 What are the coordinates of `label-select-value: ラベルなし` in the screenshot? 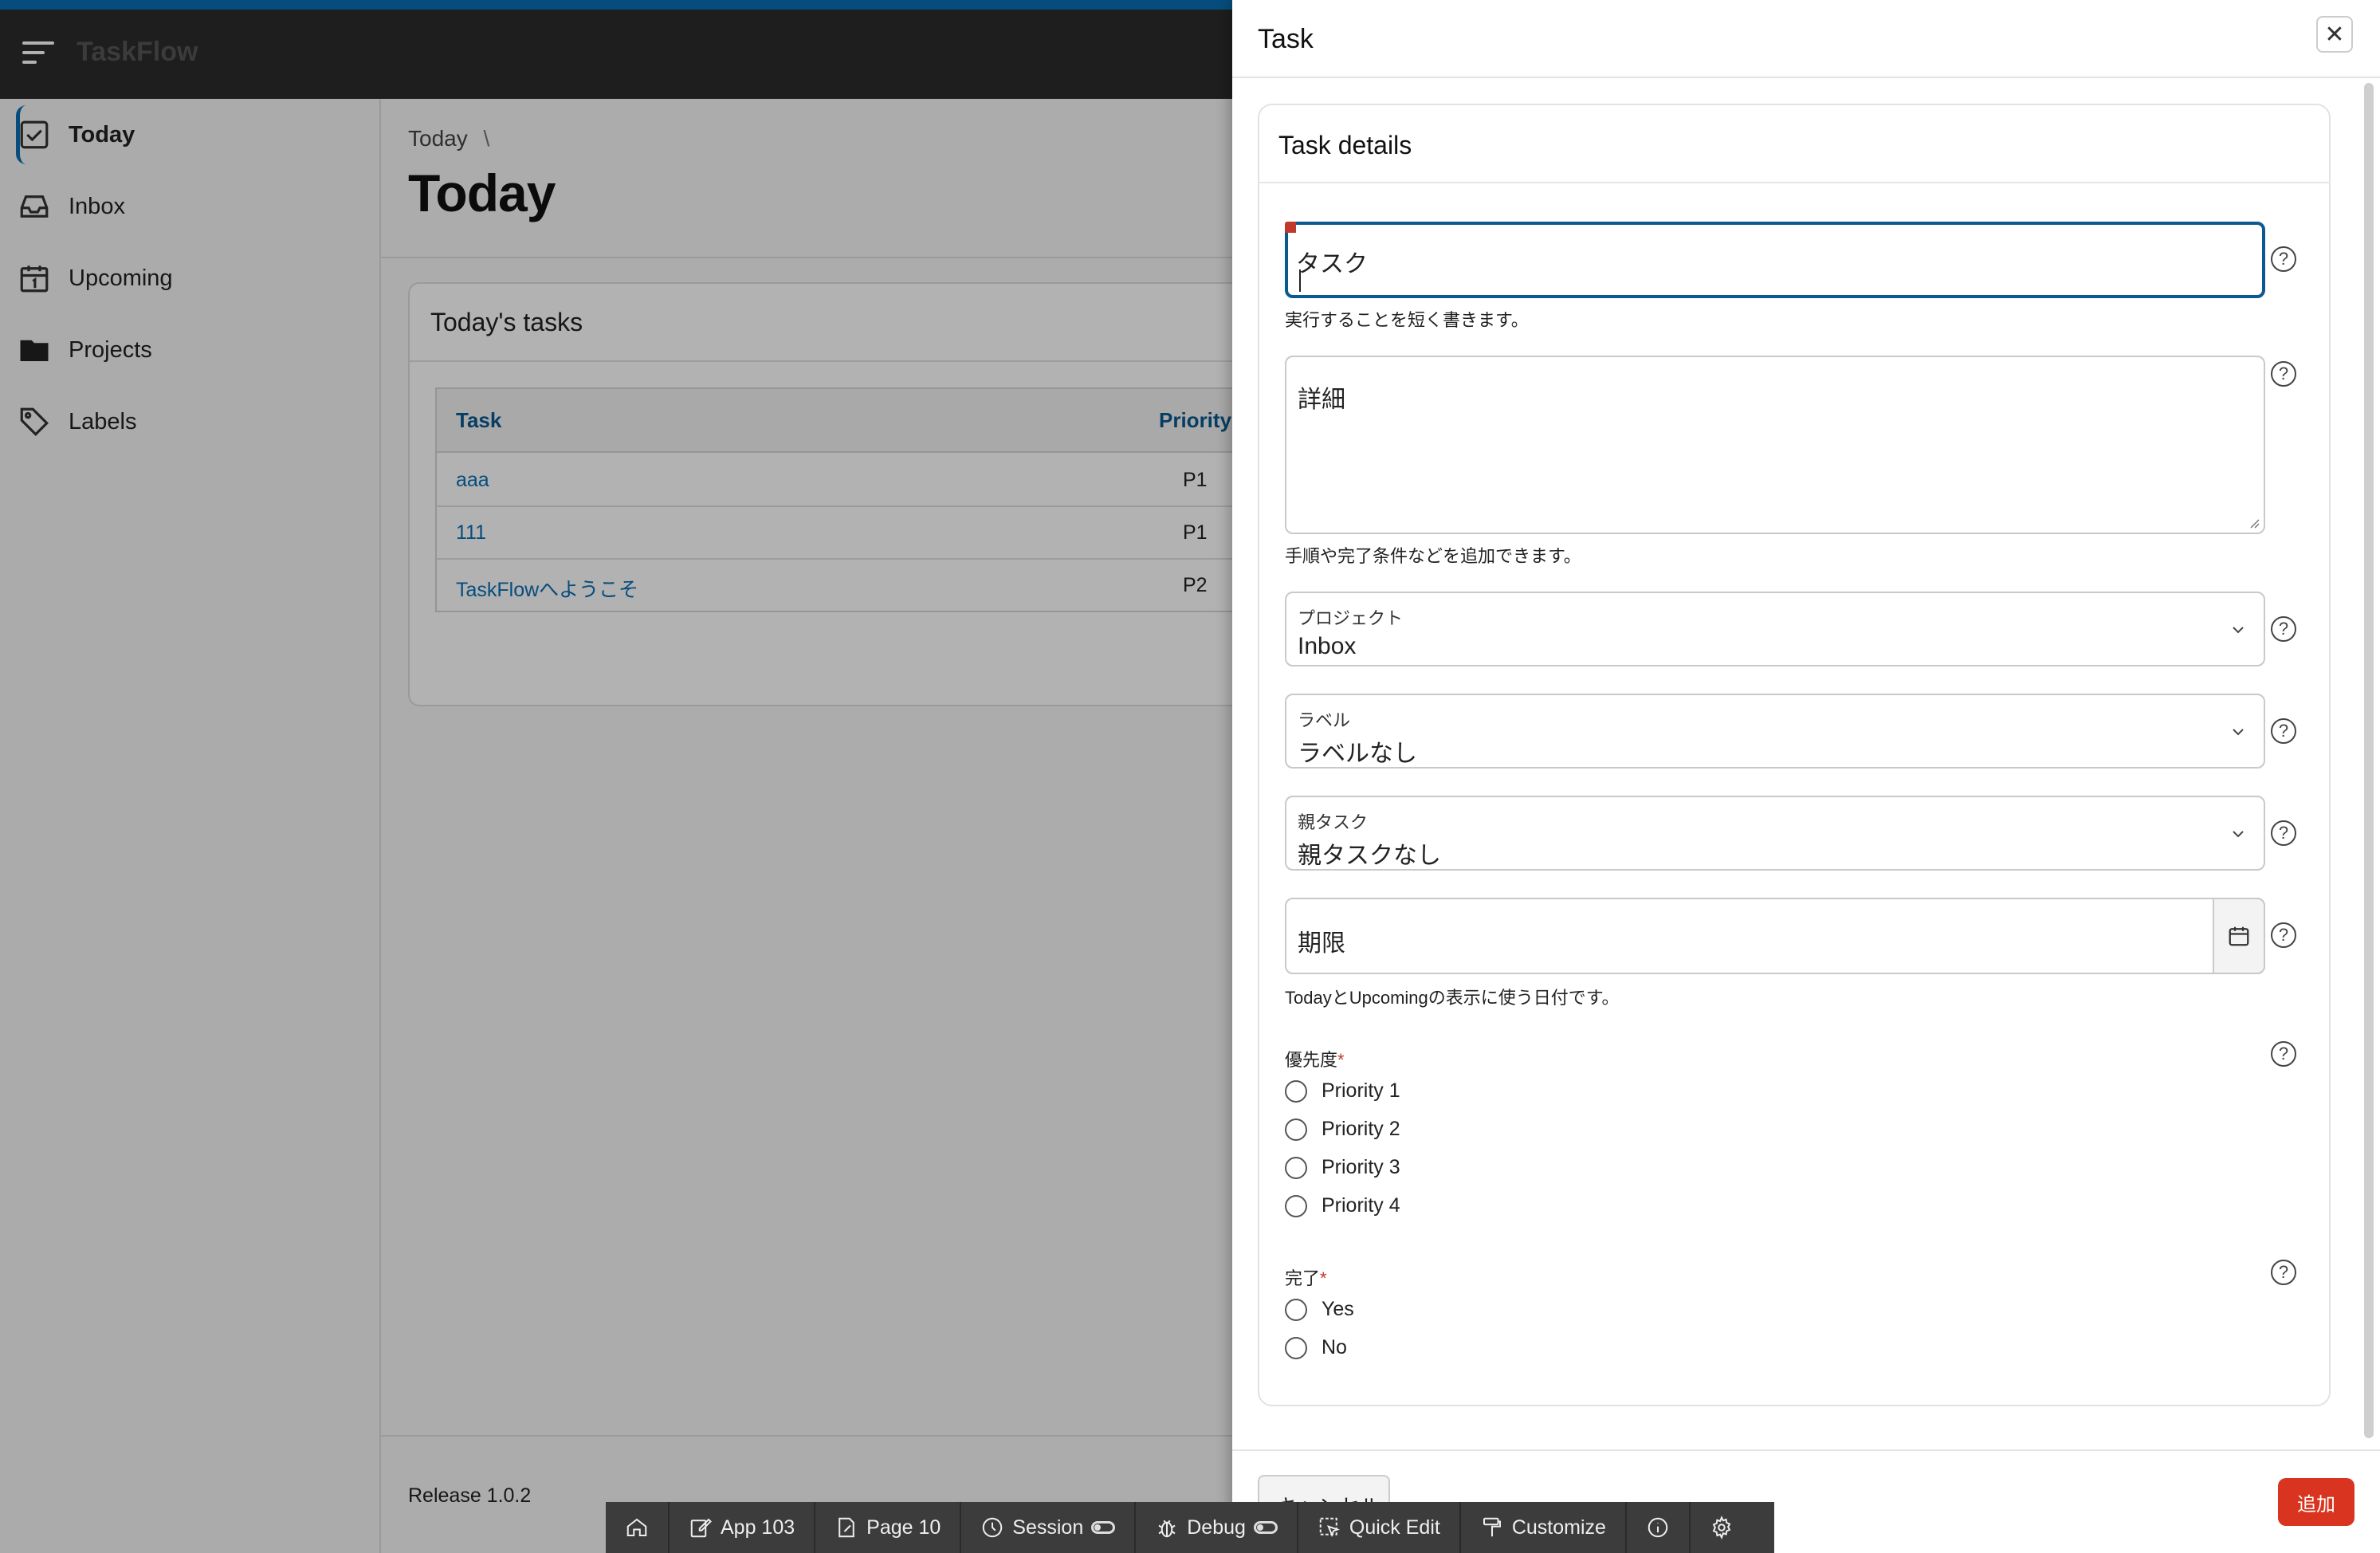 It's located at (1357, 754).